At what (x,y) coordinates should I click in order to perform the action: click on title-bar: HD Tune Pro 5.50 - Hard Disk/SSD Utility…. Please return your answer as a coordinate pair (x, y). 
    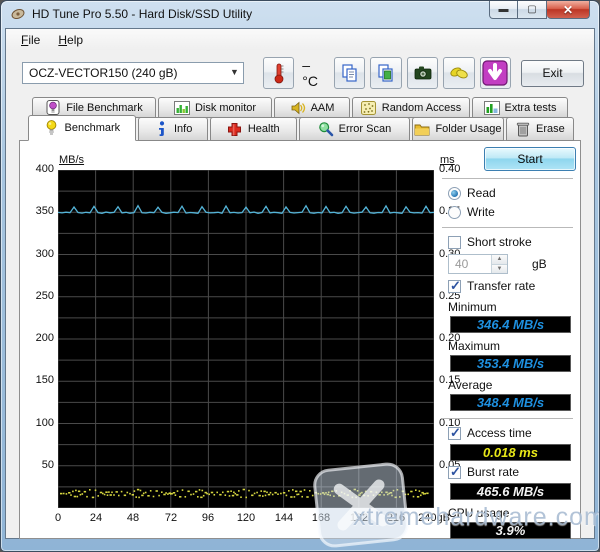
    Looking at the image, I should click on (300, 14).